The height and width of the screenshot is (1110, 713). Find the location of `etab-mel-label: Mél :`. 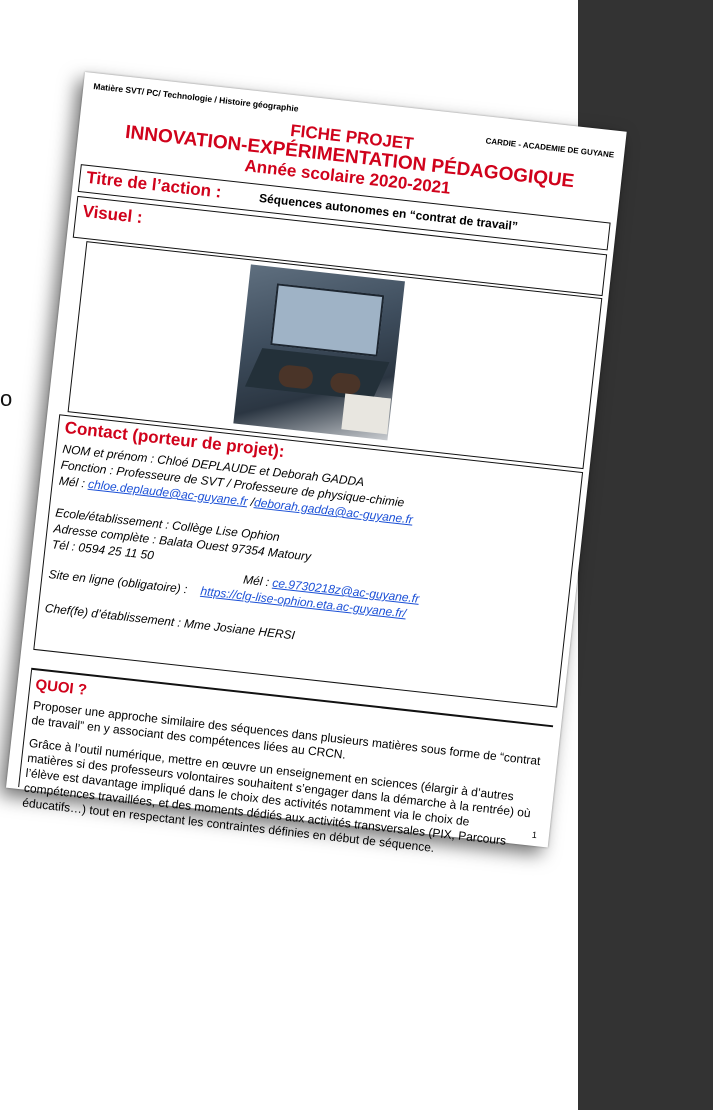

etab-mel-label: Mél : is located at coordinates (258, 581).